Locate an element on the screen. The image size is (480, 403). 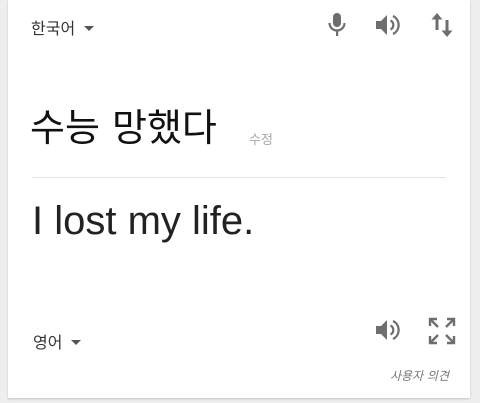
feedback-link: 사용자 의견 is located at coordinates (419, 375).